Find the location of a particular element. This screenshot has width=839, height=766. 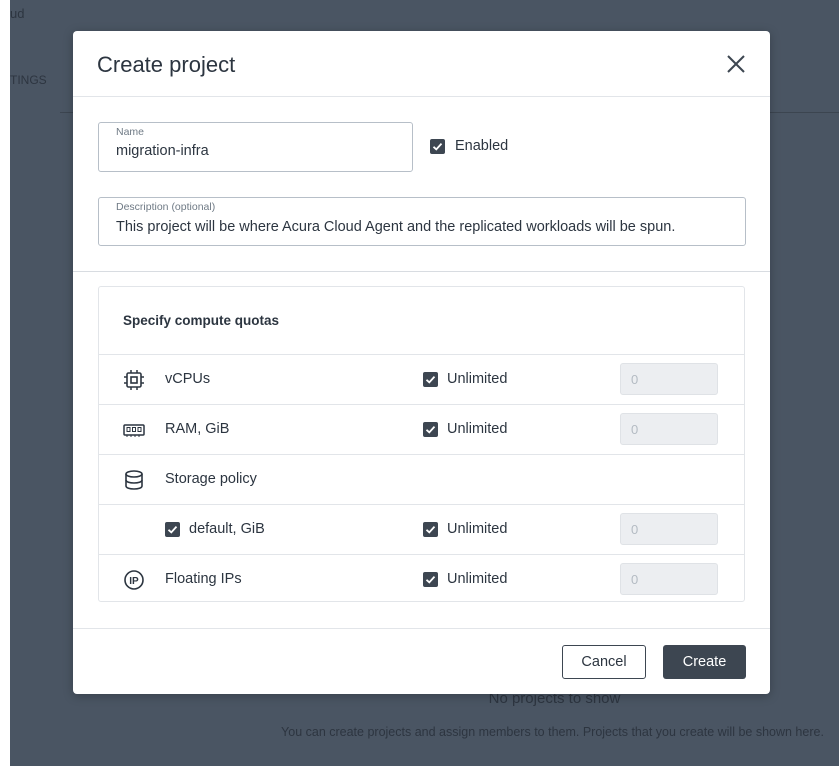

unlimited-label-vcpus: Unlimited is located at coordinates (477, 379).